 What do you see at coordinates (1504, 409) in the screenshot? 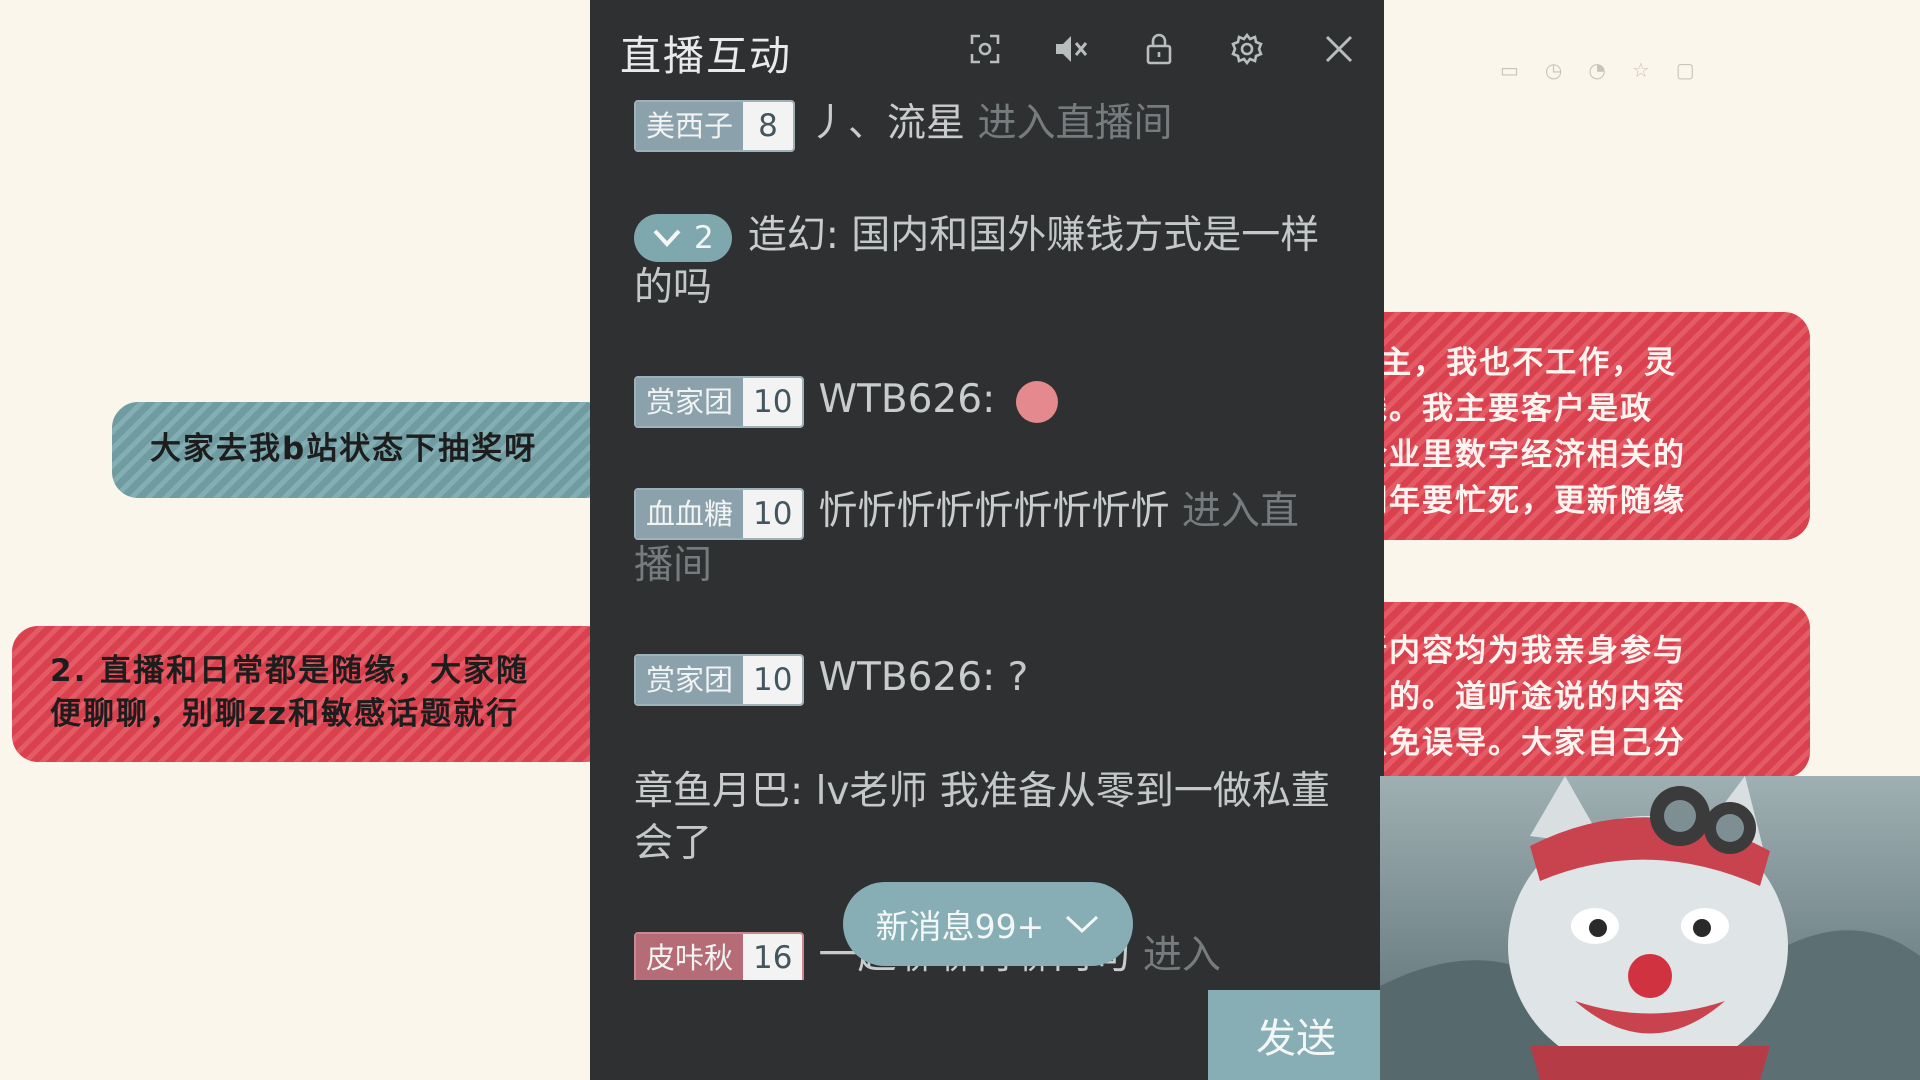
I see `note-line: 线。我主要客户是政` at bounding box center [1504, 409].